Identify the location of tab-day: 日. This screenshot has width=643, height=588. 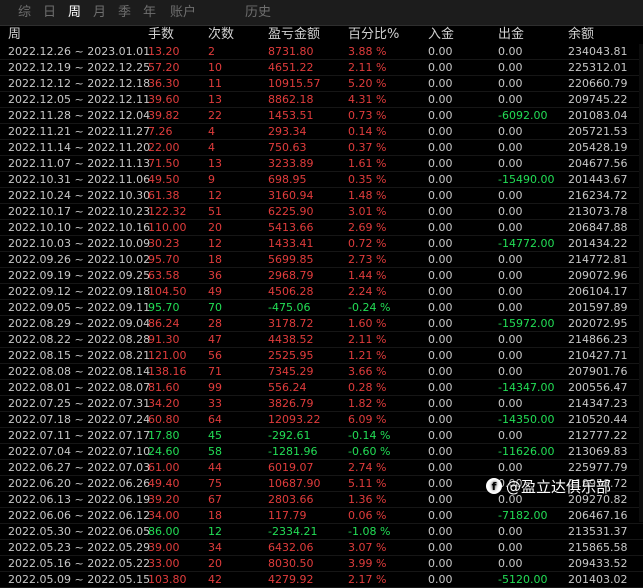
(49, 13).